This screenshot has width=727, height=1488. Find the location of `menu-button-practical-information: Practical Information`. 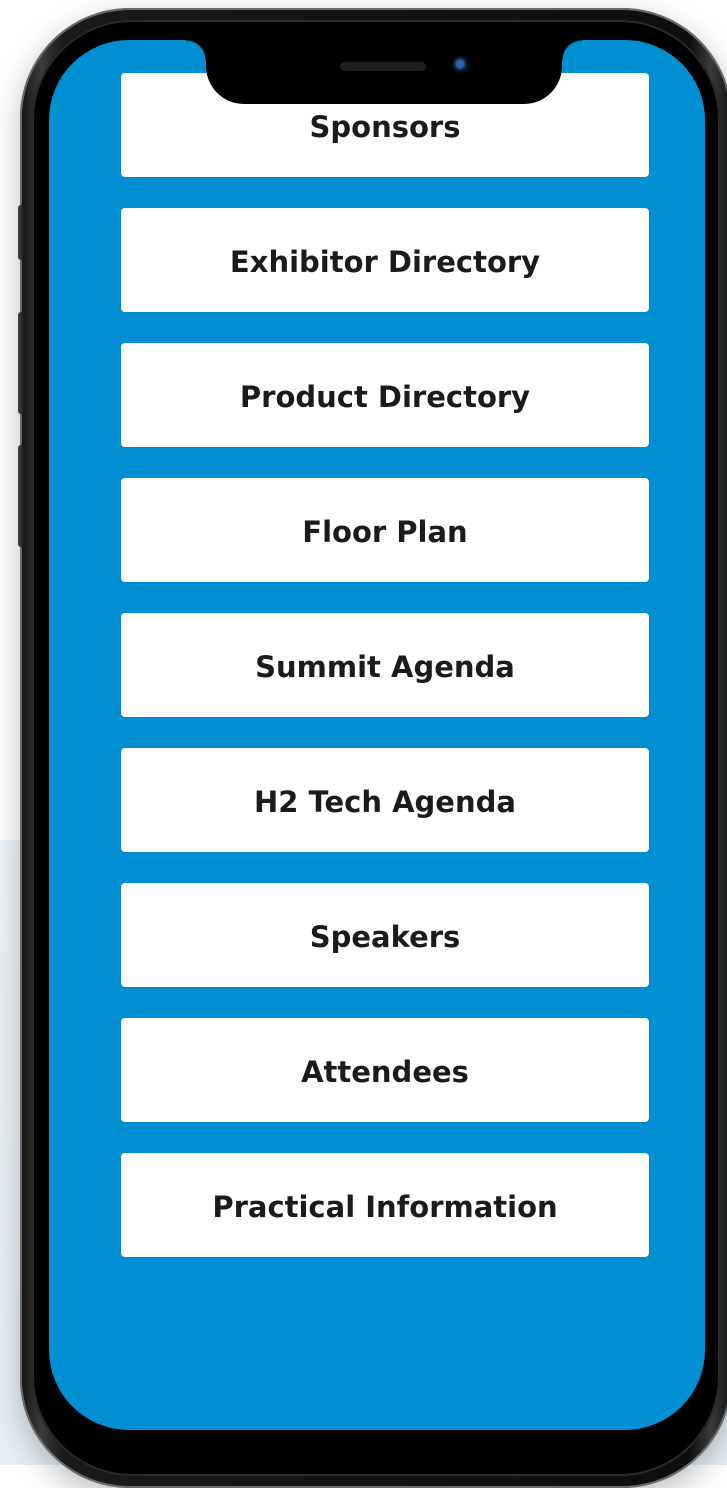

menu-button-practical-information: Practical Information is located at coordinates (385, 1205).